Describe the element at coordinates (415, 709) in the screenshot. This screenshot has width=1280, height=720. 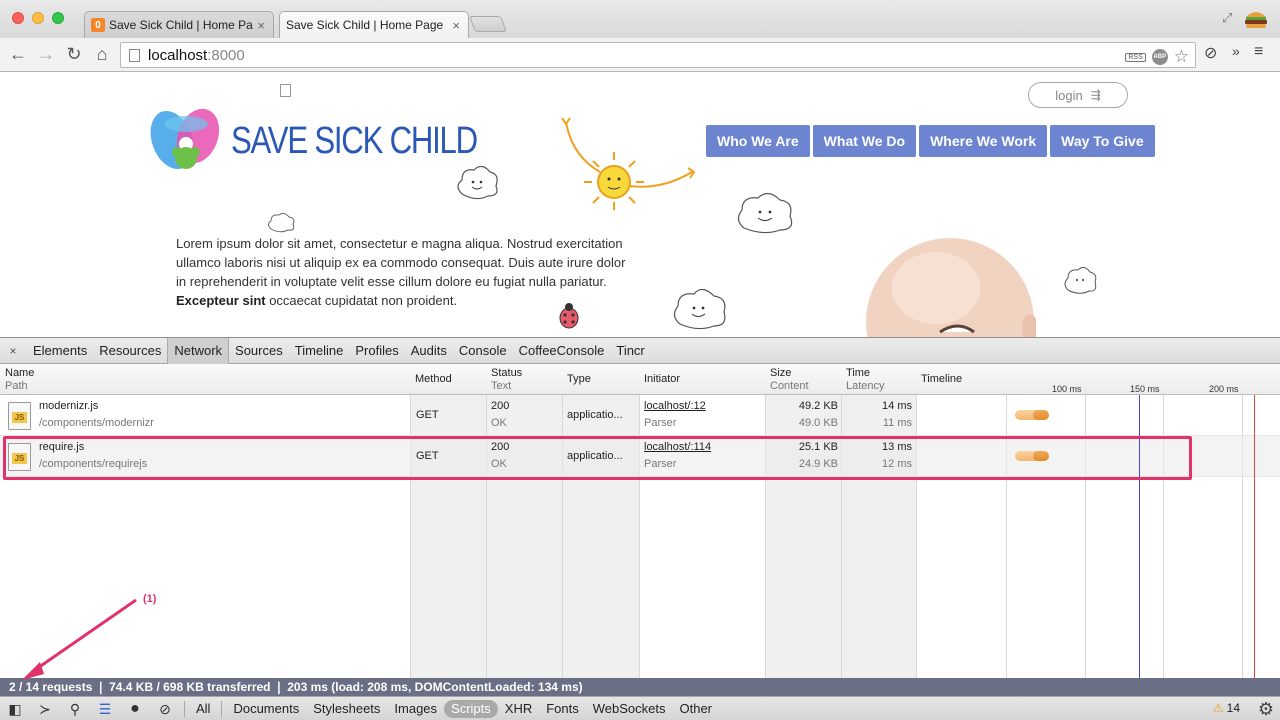
I see `filter-images: Images` at that location.